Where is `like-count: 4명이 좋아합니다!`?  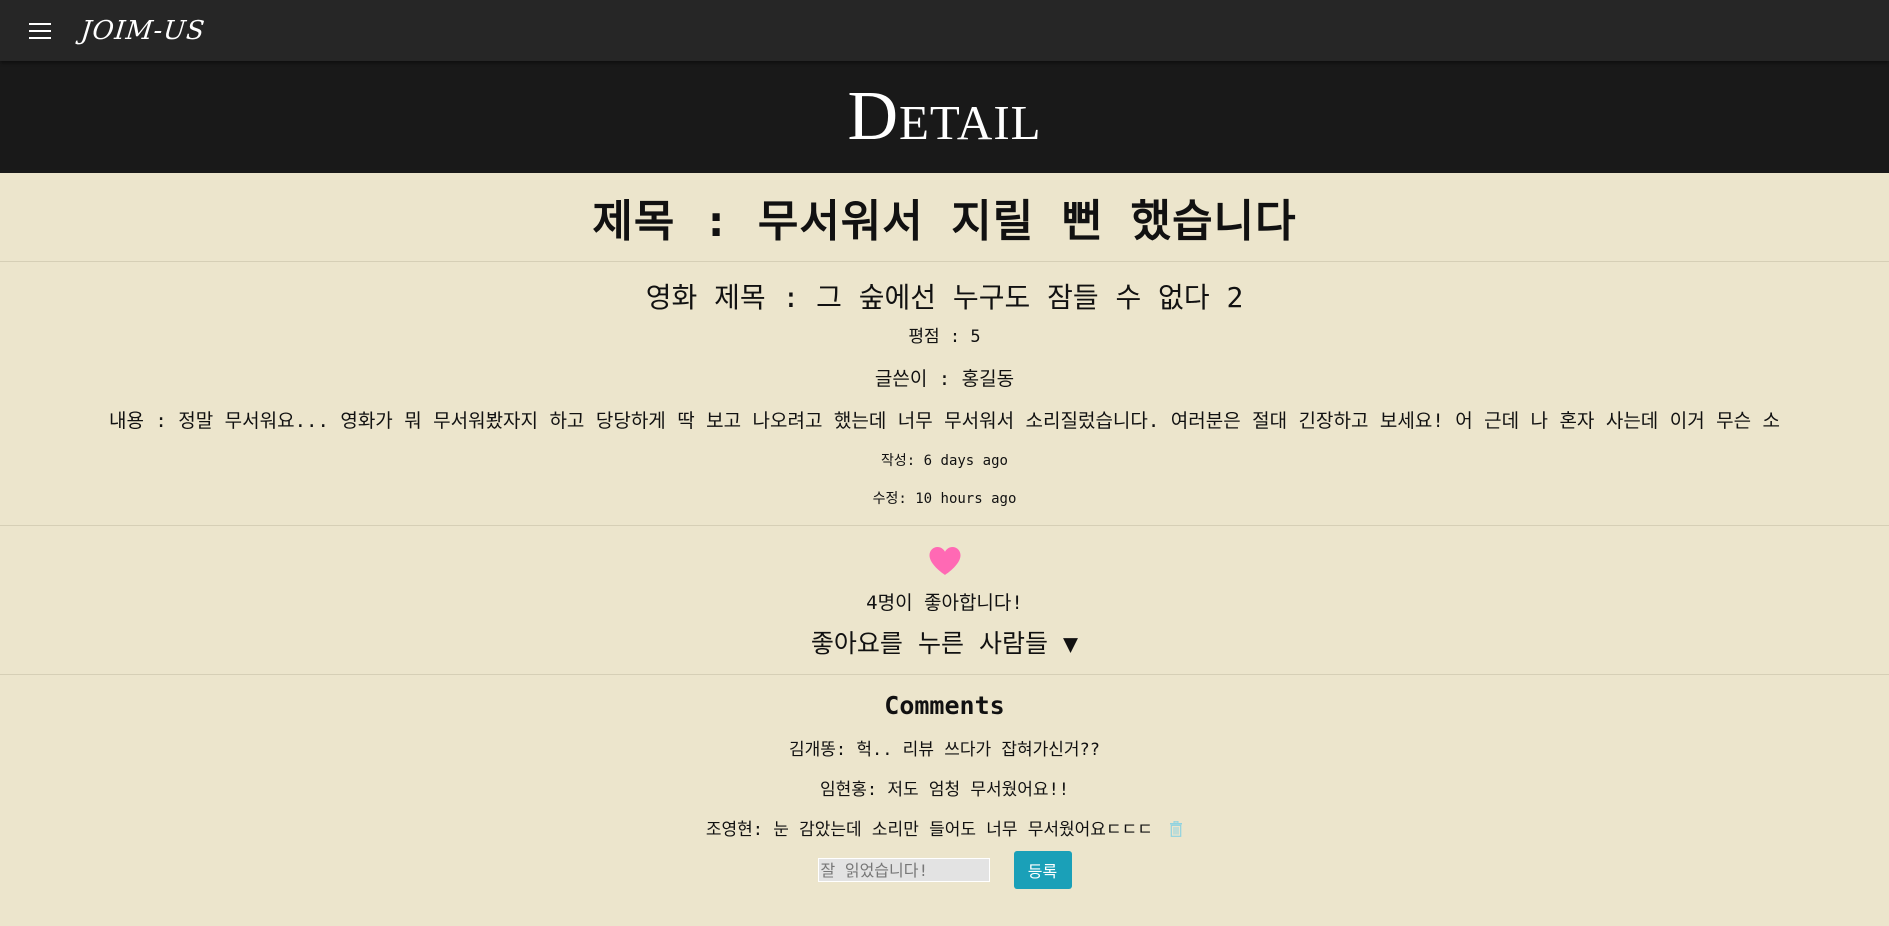
like-count: 4명이 좋아합니다! is located at coordinates (944, 603).